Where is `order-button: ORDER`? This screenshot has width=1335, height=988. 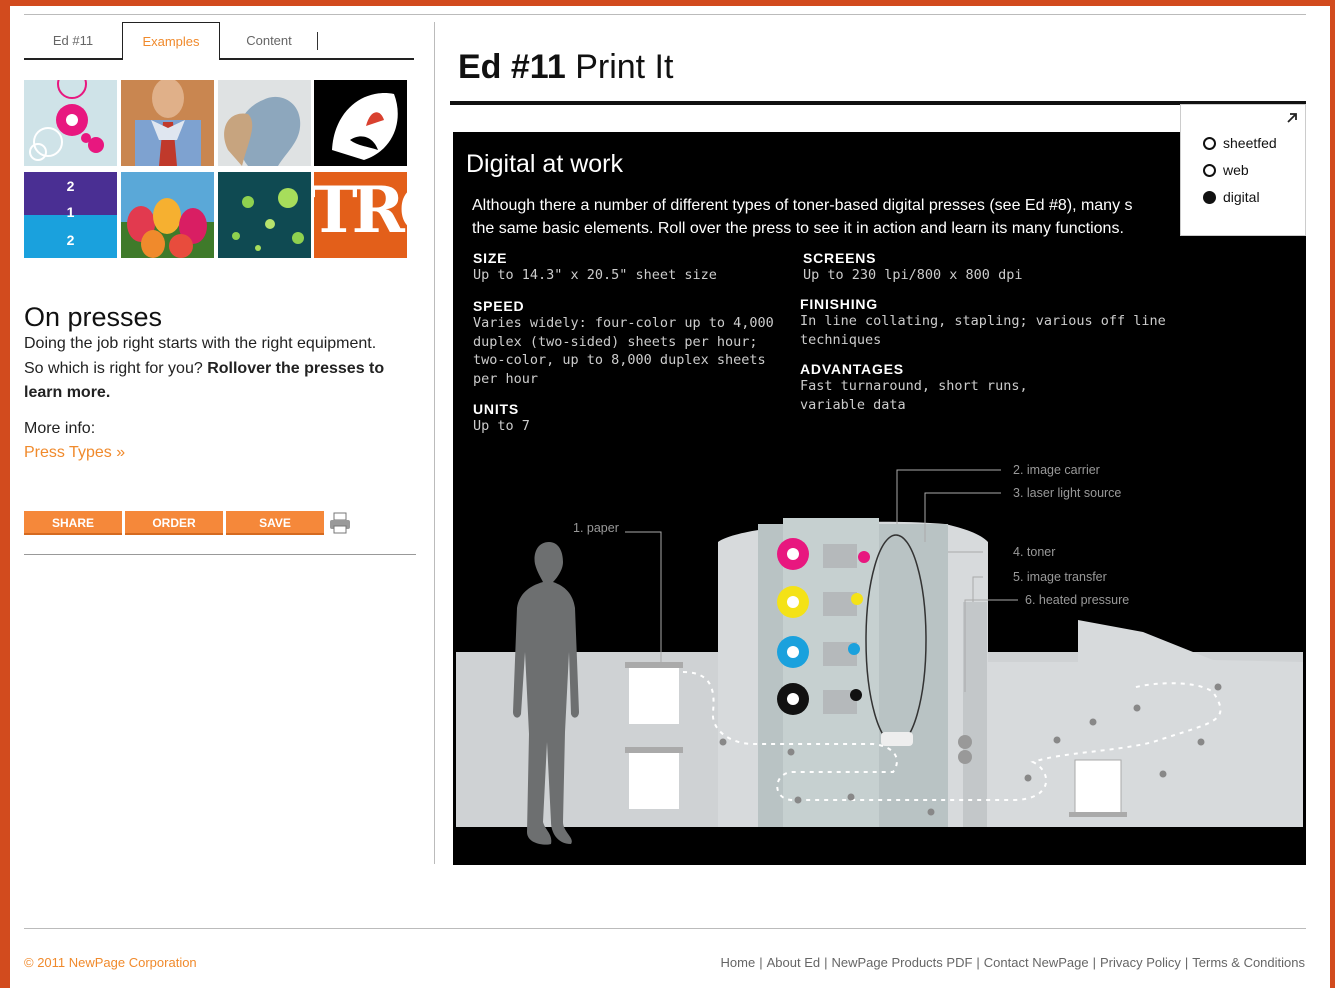 order-button: ORDER is located at coordinates (174, 523).